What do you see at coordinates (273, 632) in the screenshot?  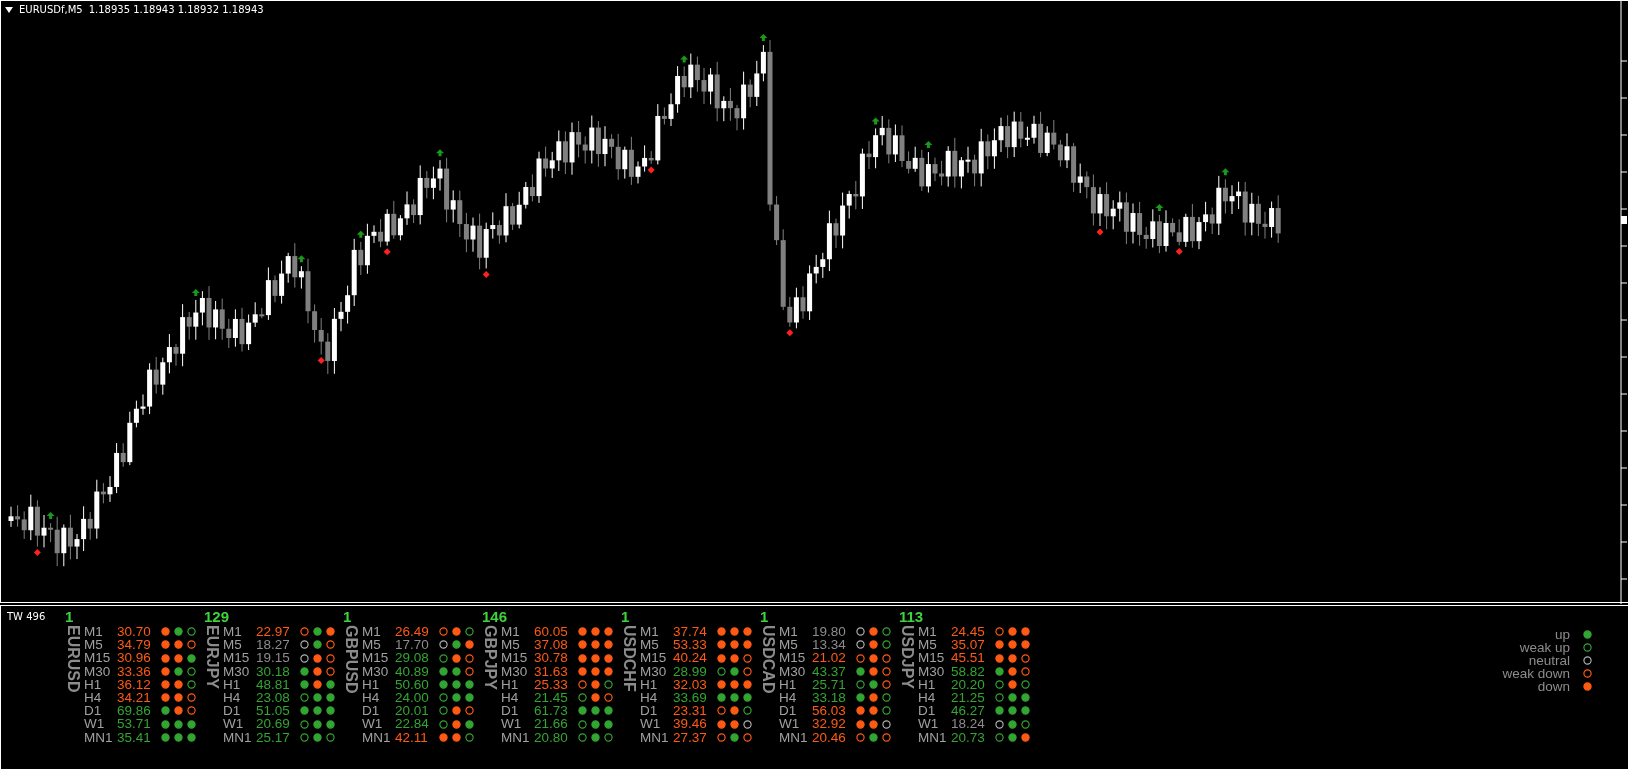 I see `indicator-value: 22.97` at bounding box center [273, 632].